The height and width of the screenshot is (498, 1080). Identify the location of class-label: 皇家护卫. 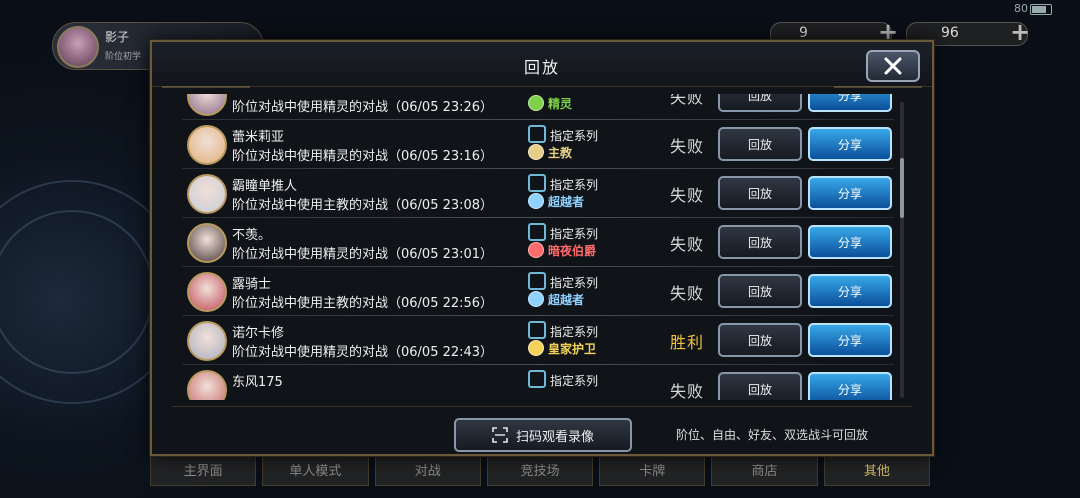
(562, 348).